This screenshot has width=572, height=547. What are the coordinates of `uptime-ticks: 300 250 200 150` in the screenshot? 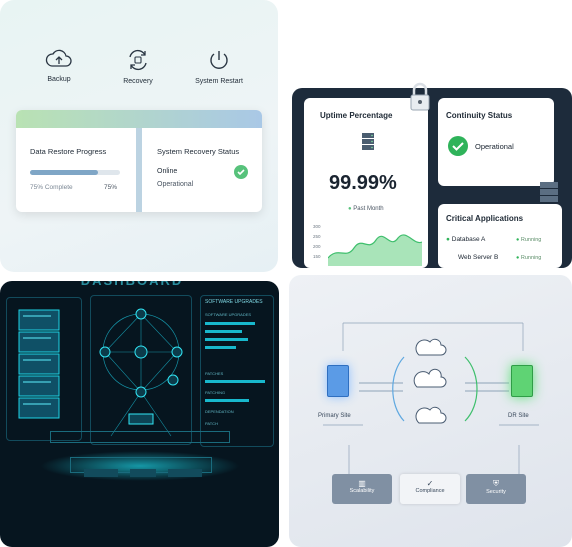 It's located at (317, 242).